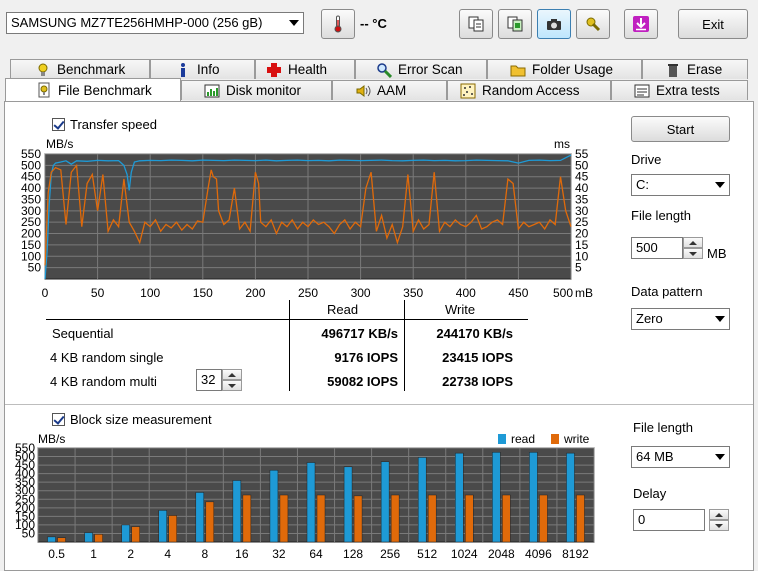  I want to click on file-length-spinner, so click(693, 248).